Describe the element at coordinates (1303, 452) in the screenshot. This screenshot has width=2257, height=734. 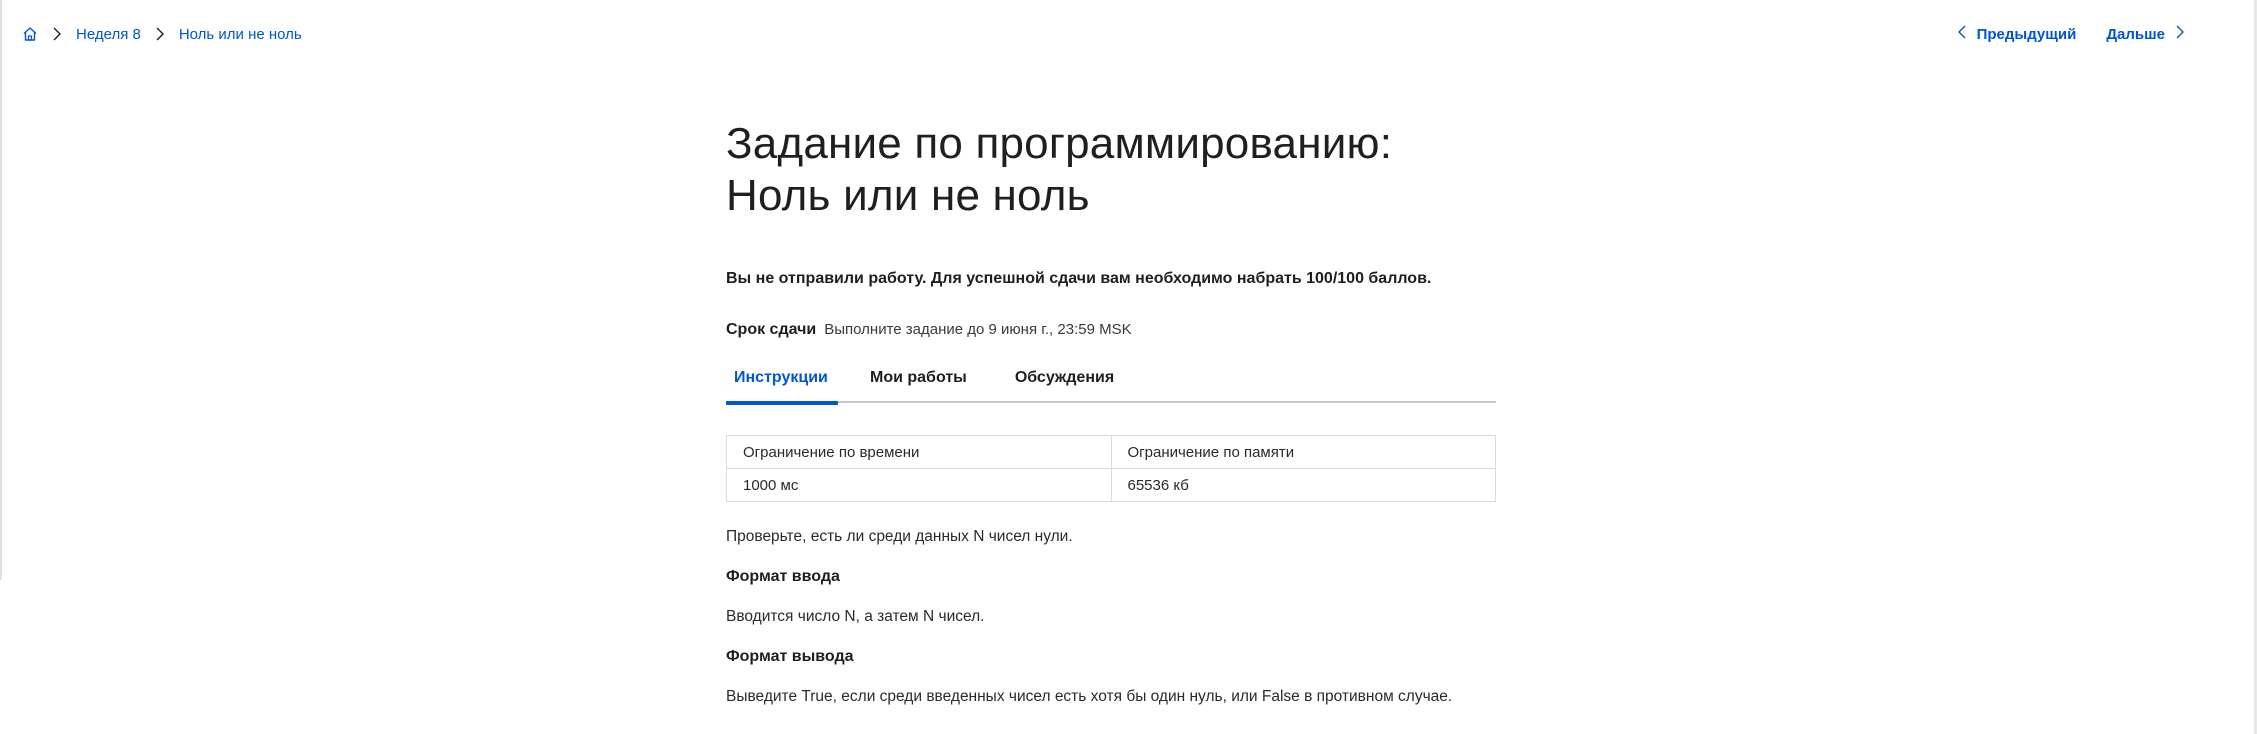
I see `table-header-memory: Ограничение по памяти` at that location.